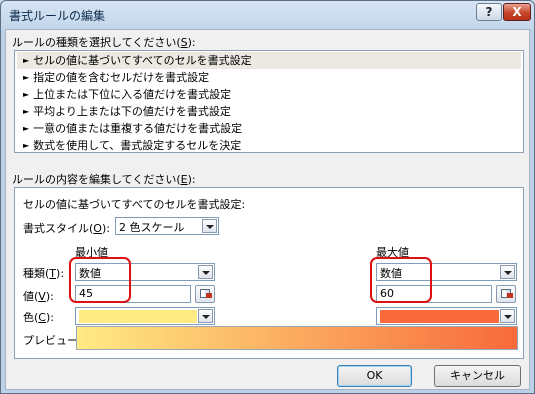 Image resolution: width=535 pixels, height=394 pixels. What do you see at coordinates (104, 179) in the screenshot?
I see `rule-content-label: ルールの内容を編集してください(E):` at bounding box center [104, 179].